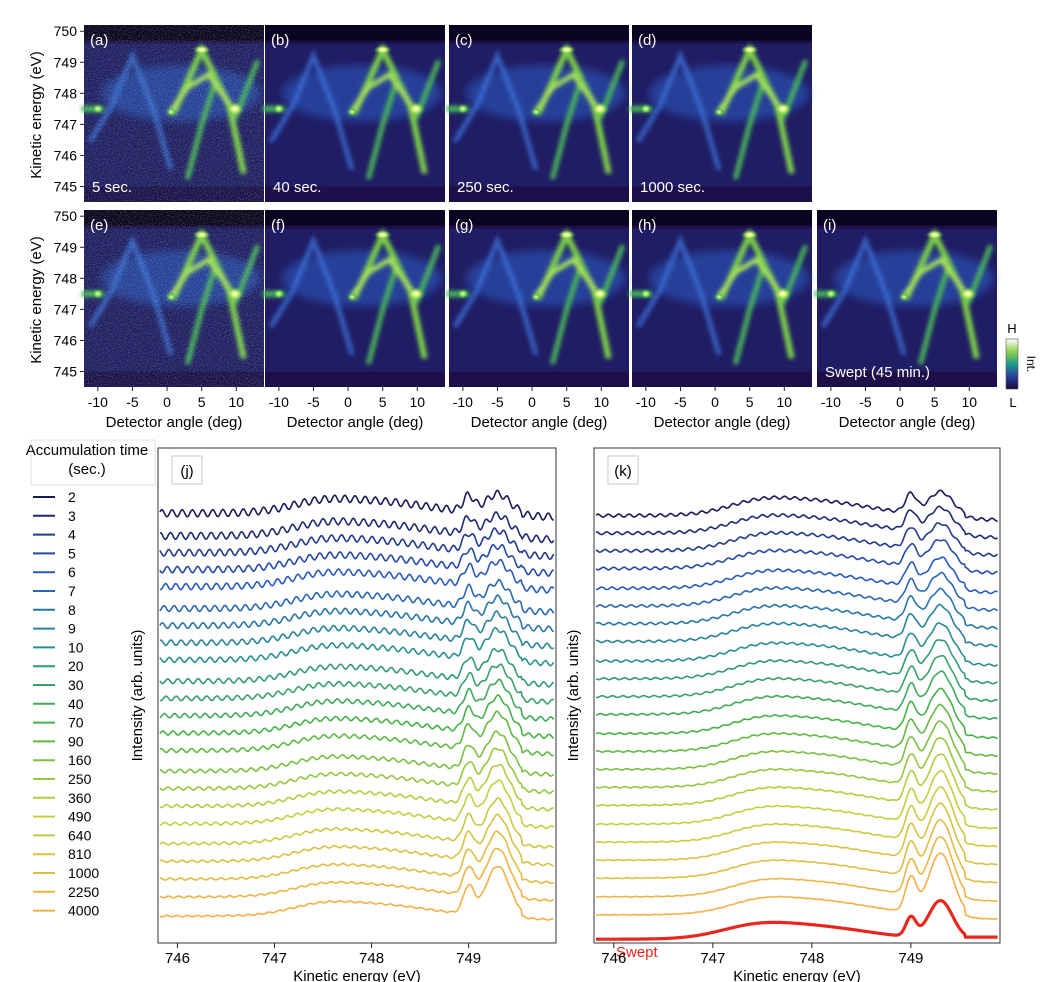  Describe the element at coordinates (297, 187) in the screenshot. I see `map-panel-caption: 40 sec.` at that location.